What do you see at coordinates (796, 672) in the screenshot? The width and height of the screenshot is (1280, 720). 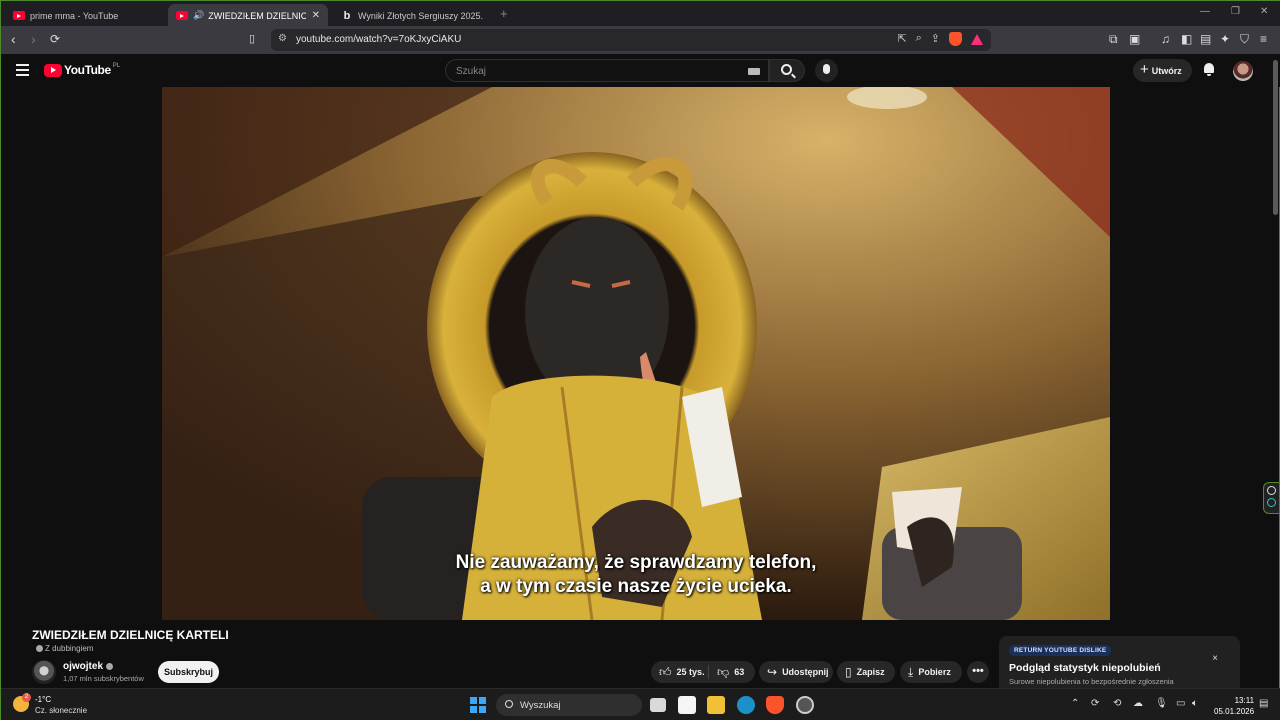 I see `share-button: ↪ Udostępnij` at bounding box center [796, 672].